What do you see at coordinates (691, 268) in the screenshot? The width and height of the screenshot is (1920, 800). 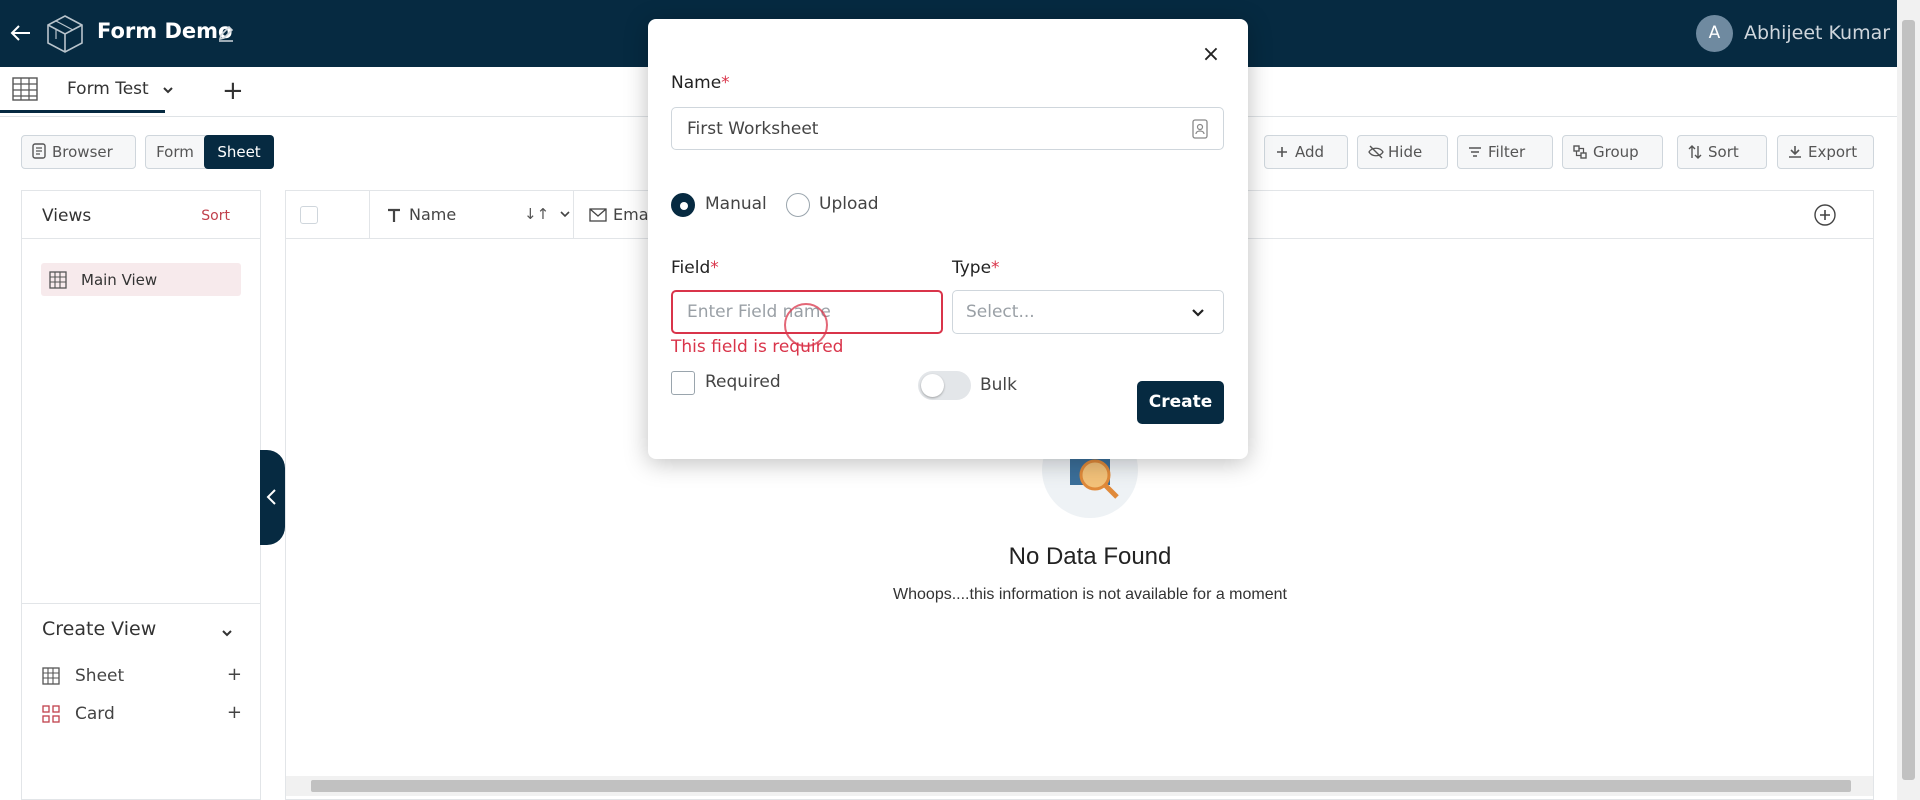 I see `field-label-text: Field` at bounding box center [691, 268].